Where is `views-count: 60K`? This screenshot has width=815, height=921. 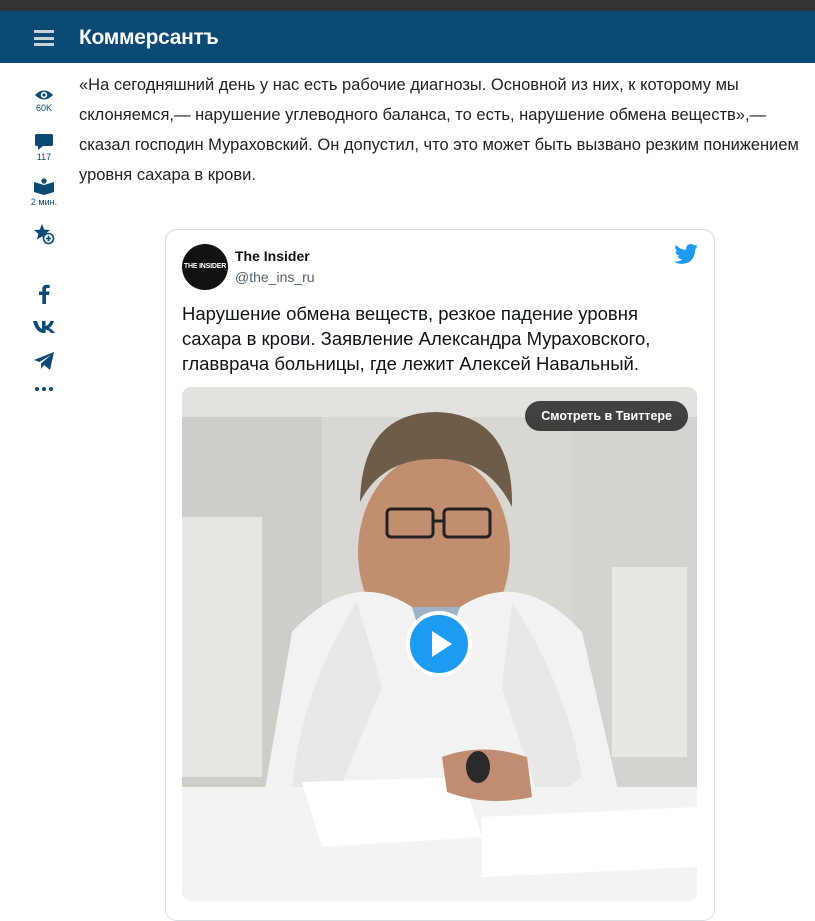
views-count: 60K is located at coordinates (43, 108).